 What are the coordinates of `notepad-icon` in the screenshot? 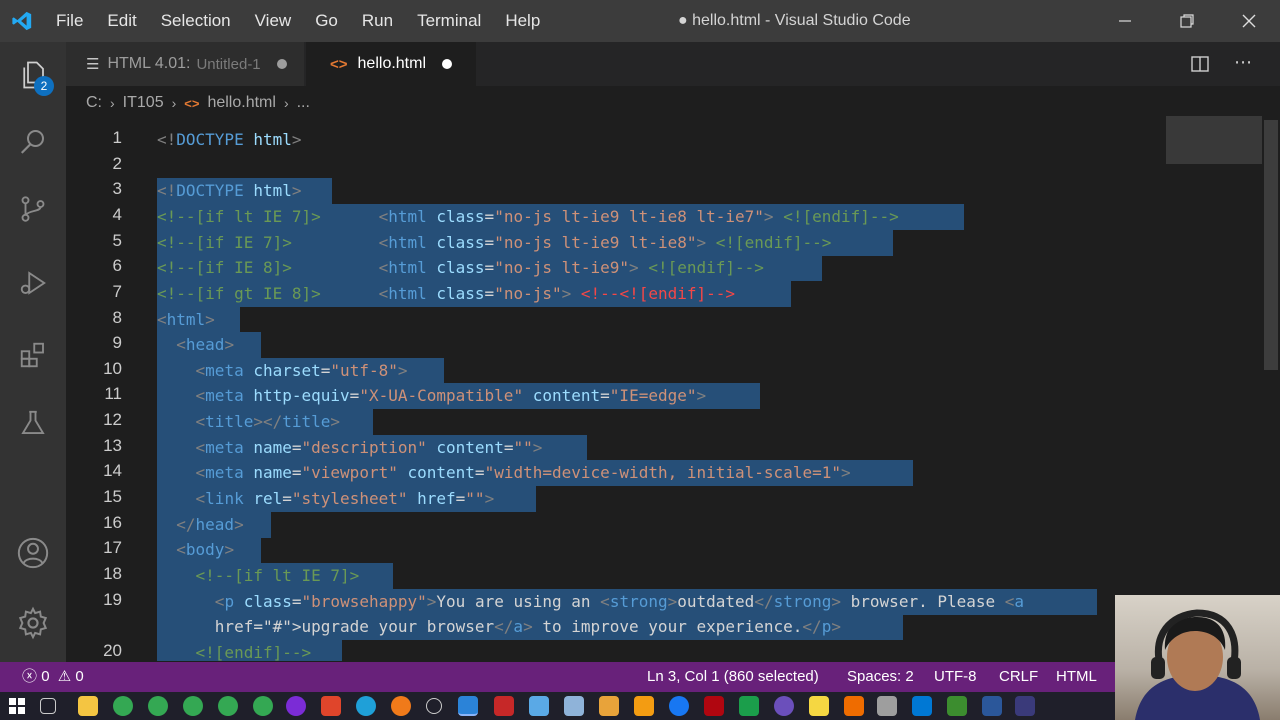 It's located at (539, 706).